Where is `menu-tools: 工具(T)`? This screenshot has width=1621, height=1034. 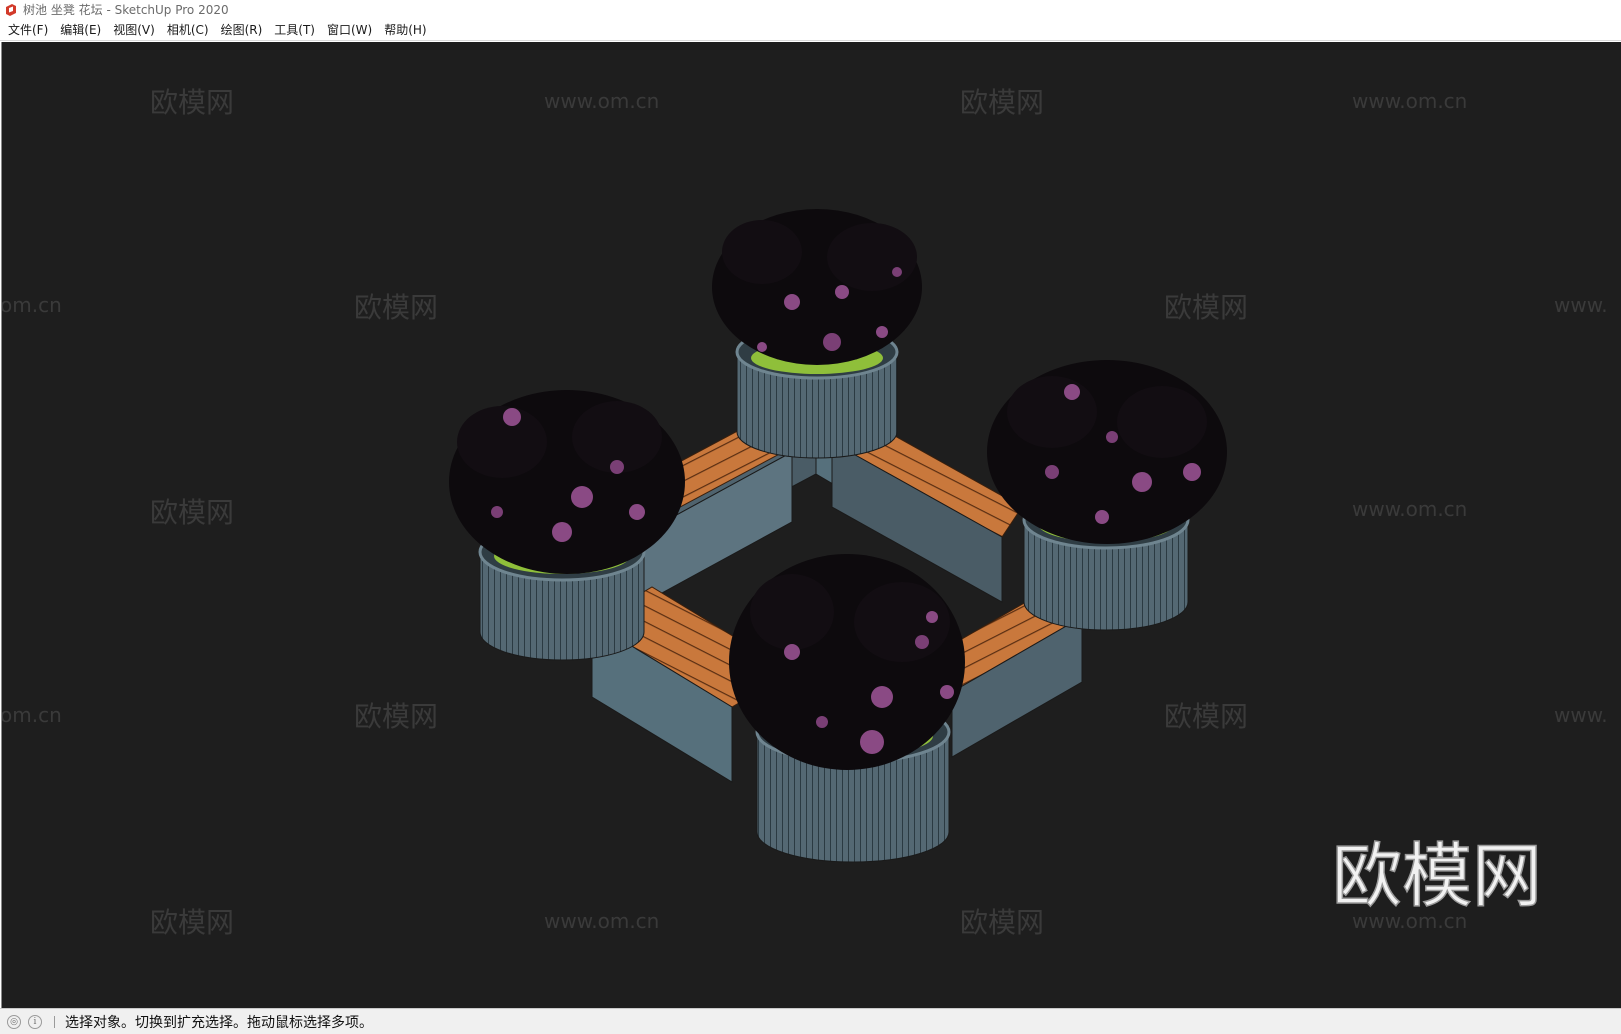 menu-tools: 工具(T) is located at coordinates (294, 30).